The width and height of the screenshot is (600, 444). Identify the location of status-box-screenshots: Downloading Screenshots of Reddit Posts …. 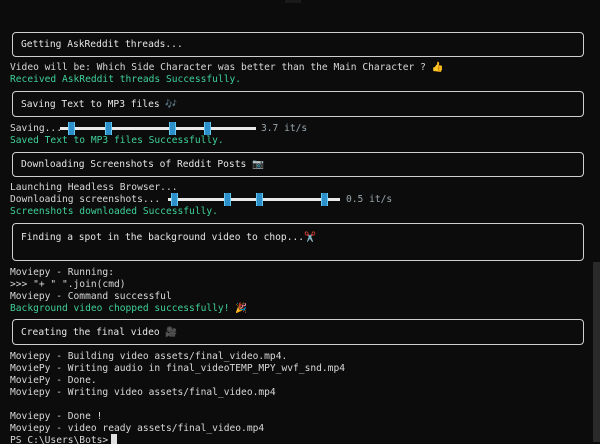
(298, 164).